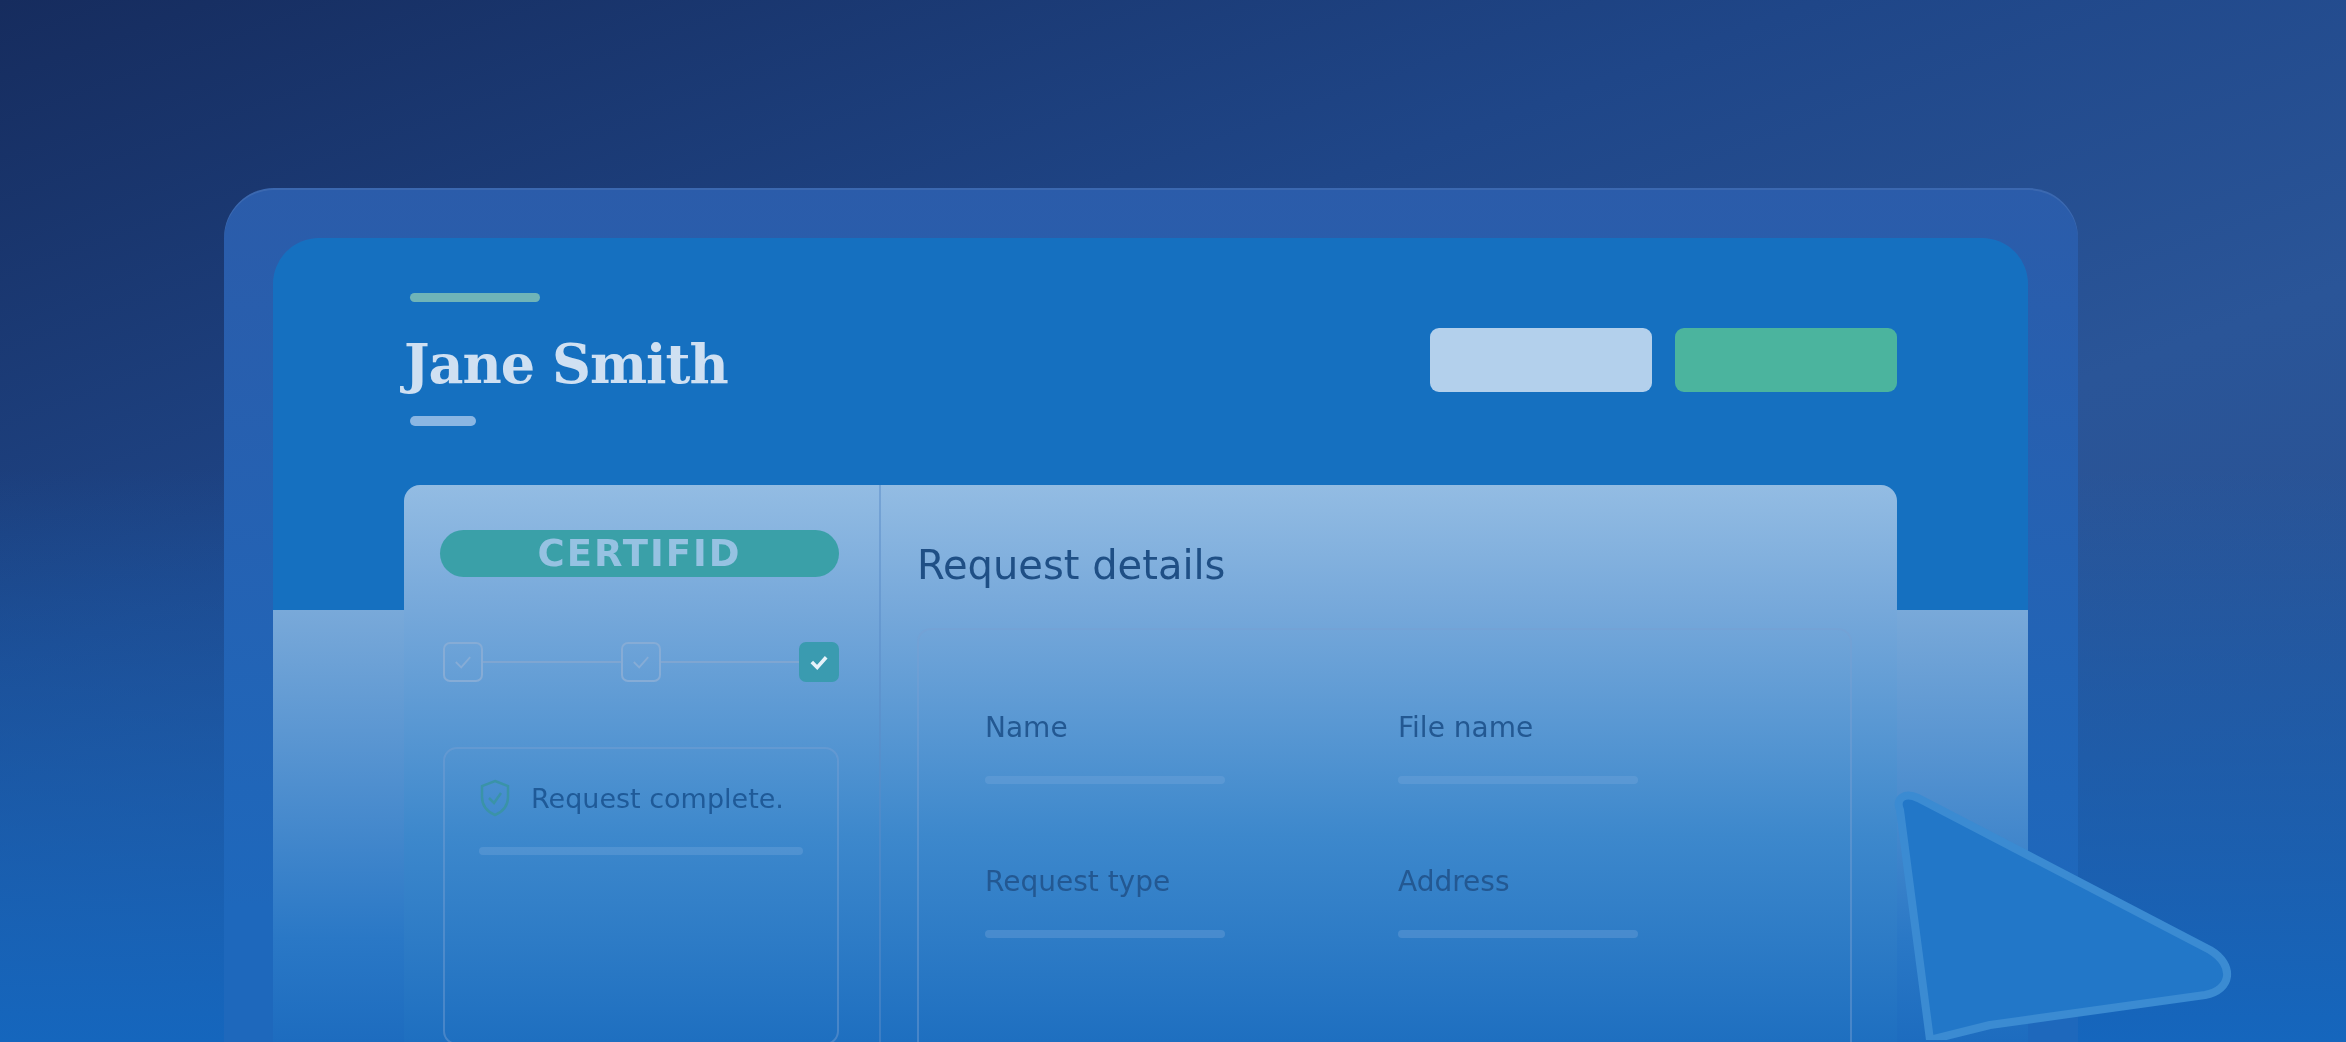 Image resolution: width=2346 pixels, height=1042 pixels. I want to click on section-title: Request details, so click(1072, 565).